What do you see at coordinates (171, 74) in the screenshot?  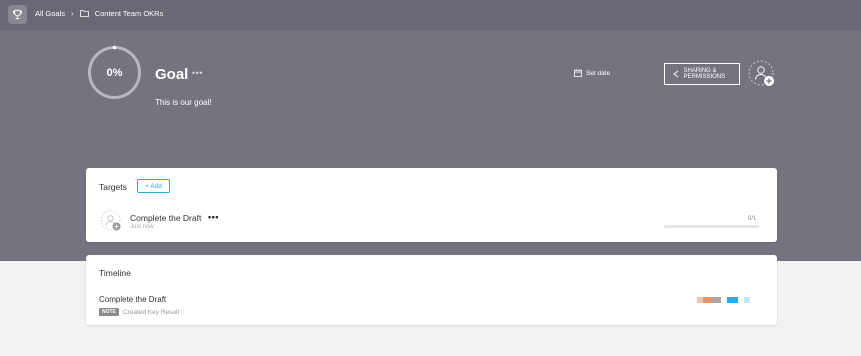 I see `goal-title: Goal` at bounding box center [171, 74].